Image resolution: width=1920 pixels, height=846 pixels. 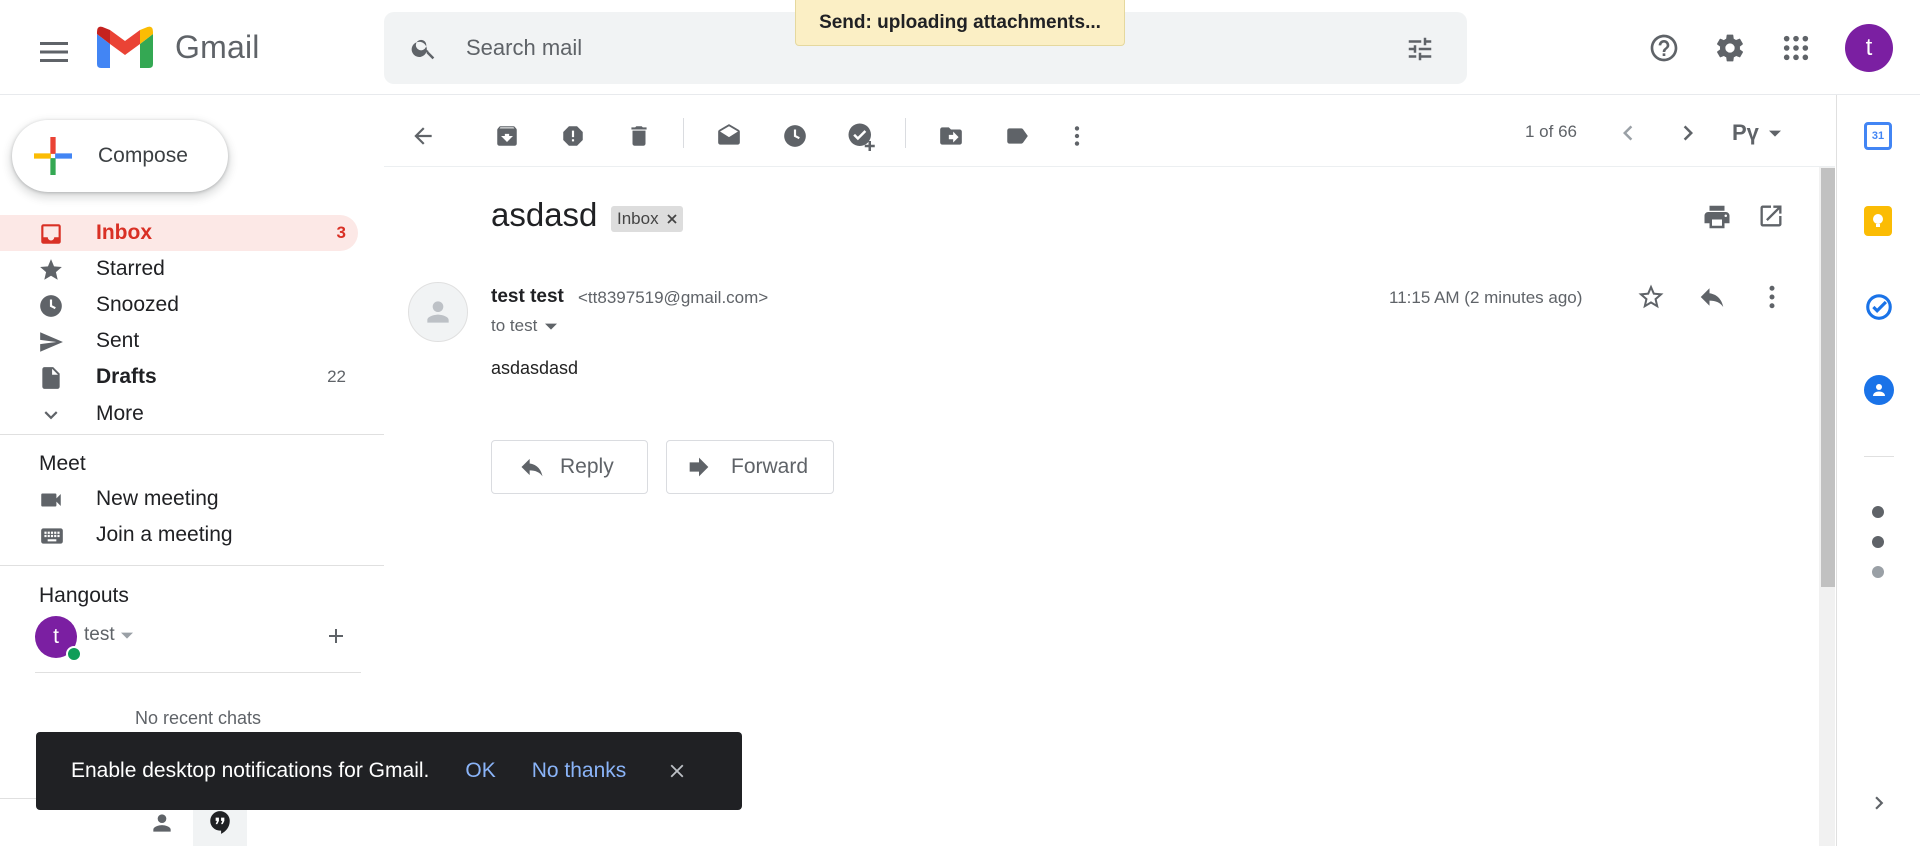 I want to click on move-to-folder-icon, so click(x=951, y=136).